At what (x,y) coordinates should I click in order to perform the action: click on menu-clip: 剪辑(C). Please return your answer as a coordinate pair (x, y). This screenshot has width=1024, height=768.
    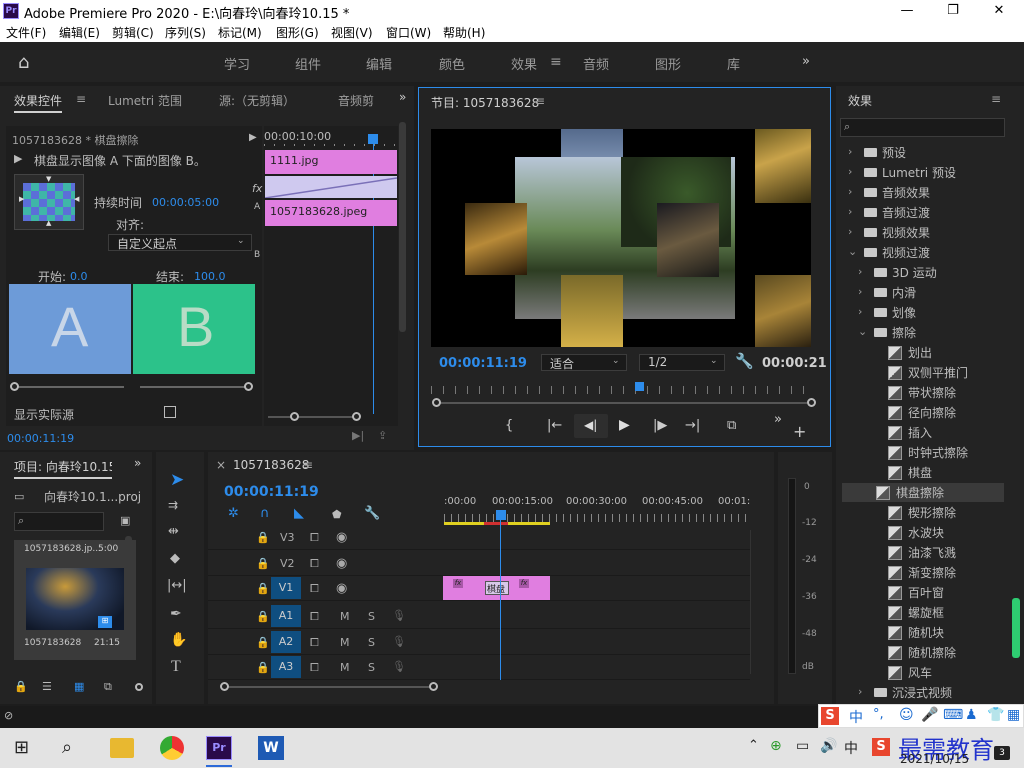
    Looking at the image, I should click on (133, 32).